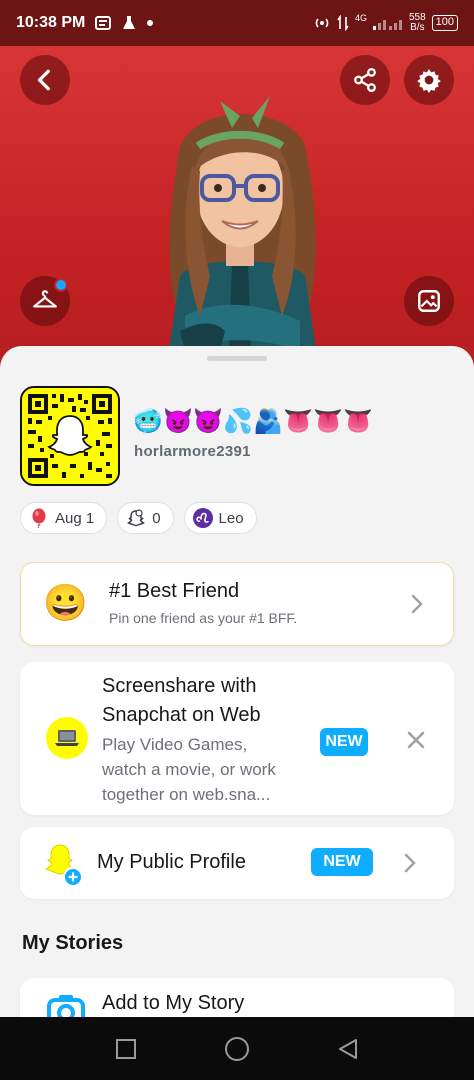 The height and width of the screenshot is (1080, 474). I want to click on hotspot-icon, so click(322, 23).